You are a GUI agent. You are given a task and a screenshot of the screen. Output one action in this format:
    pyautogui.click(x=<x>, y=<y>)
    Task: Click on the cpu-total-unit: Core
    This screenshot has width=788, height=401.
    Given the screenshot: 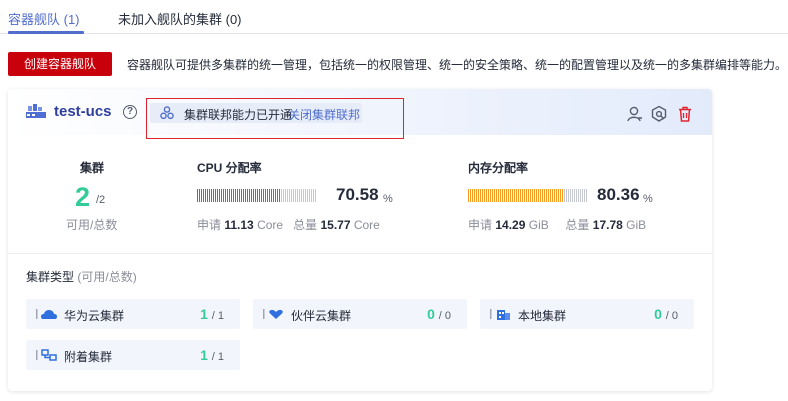 What is the action you would take?
    pyautogui.click(x=366, y=225)
    